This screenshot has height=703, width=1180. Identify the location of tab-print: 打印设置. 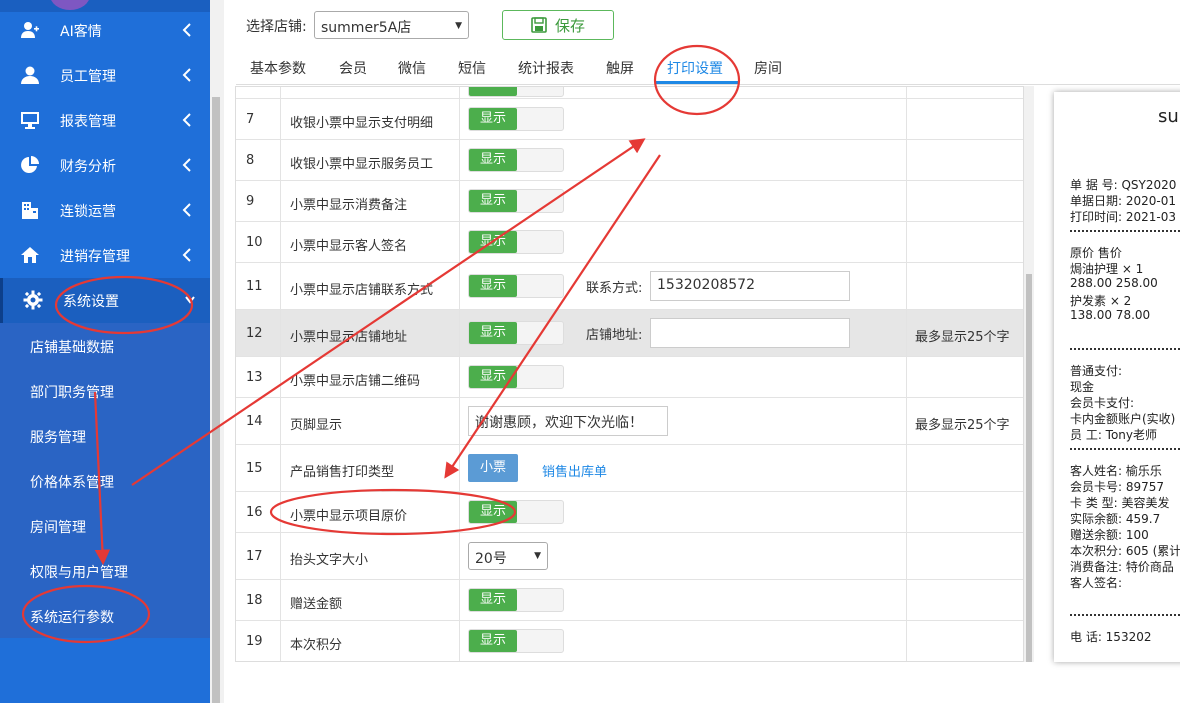
(695, 68).